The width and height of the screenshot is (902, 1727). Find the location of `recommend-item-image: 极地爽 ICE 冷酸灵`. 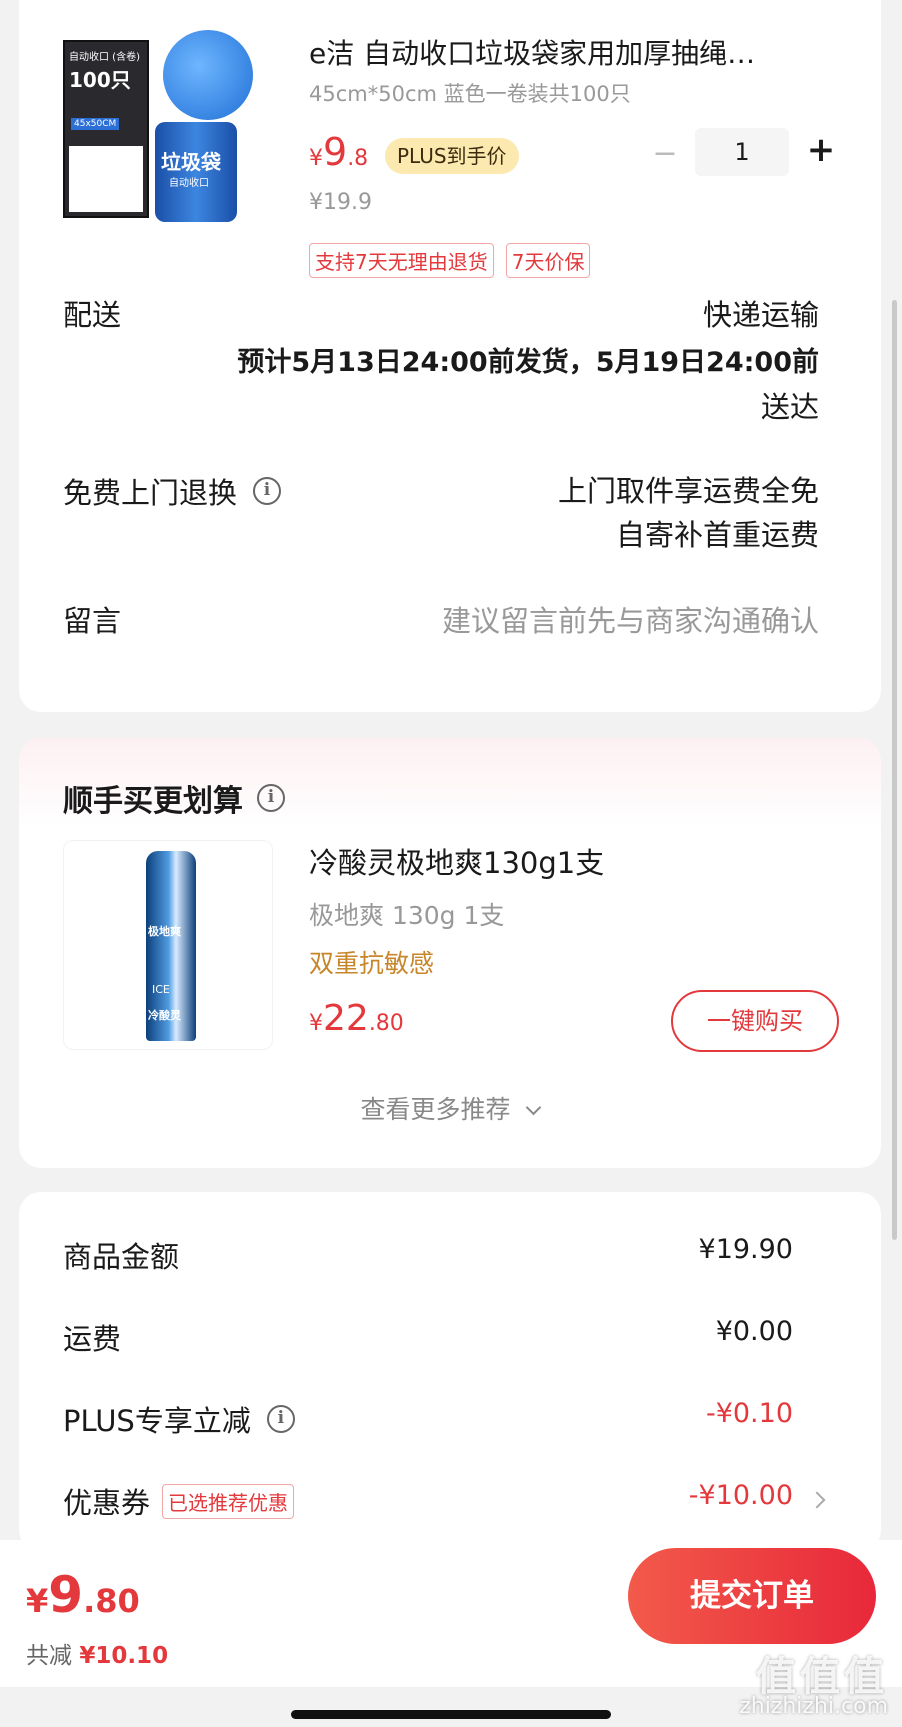

recommend-item-image: 极地爽 ICE 冷酸灵 is located at coordinates (168, 945).